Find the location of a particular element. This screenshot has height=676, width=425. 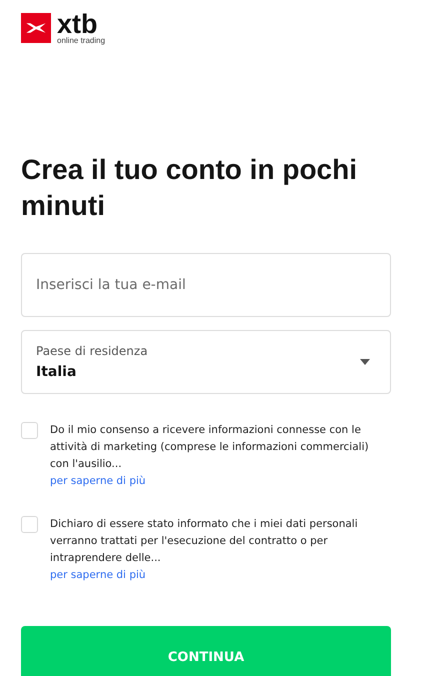

page-heading: Crea il tuo conto in pochi minuti is located at coordinates (189, 188).